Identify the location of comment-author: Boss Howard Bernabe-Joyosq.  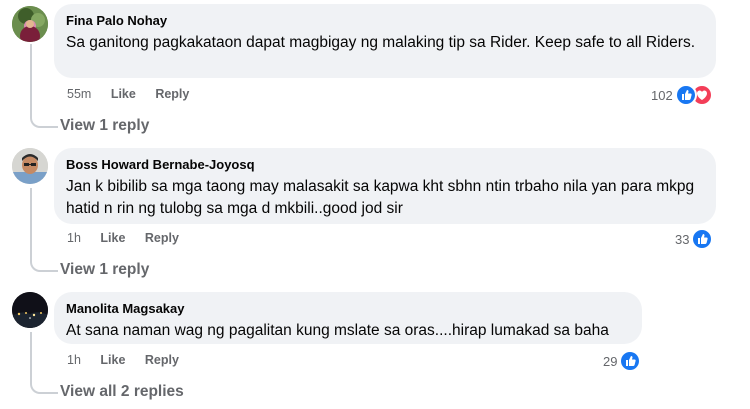
(385, 164).